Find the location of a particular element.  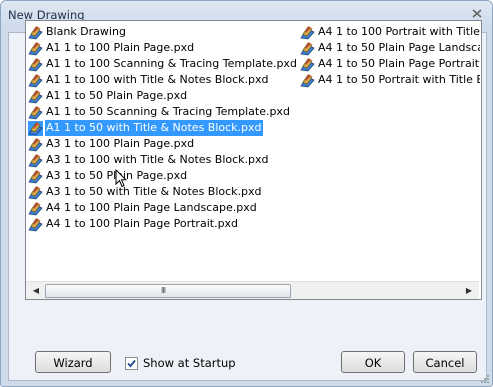

show-at-startup-checkbox: Show at Startup is located at coordinates (180, 363).